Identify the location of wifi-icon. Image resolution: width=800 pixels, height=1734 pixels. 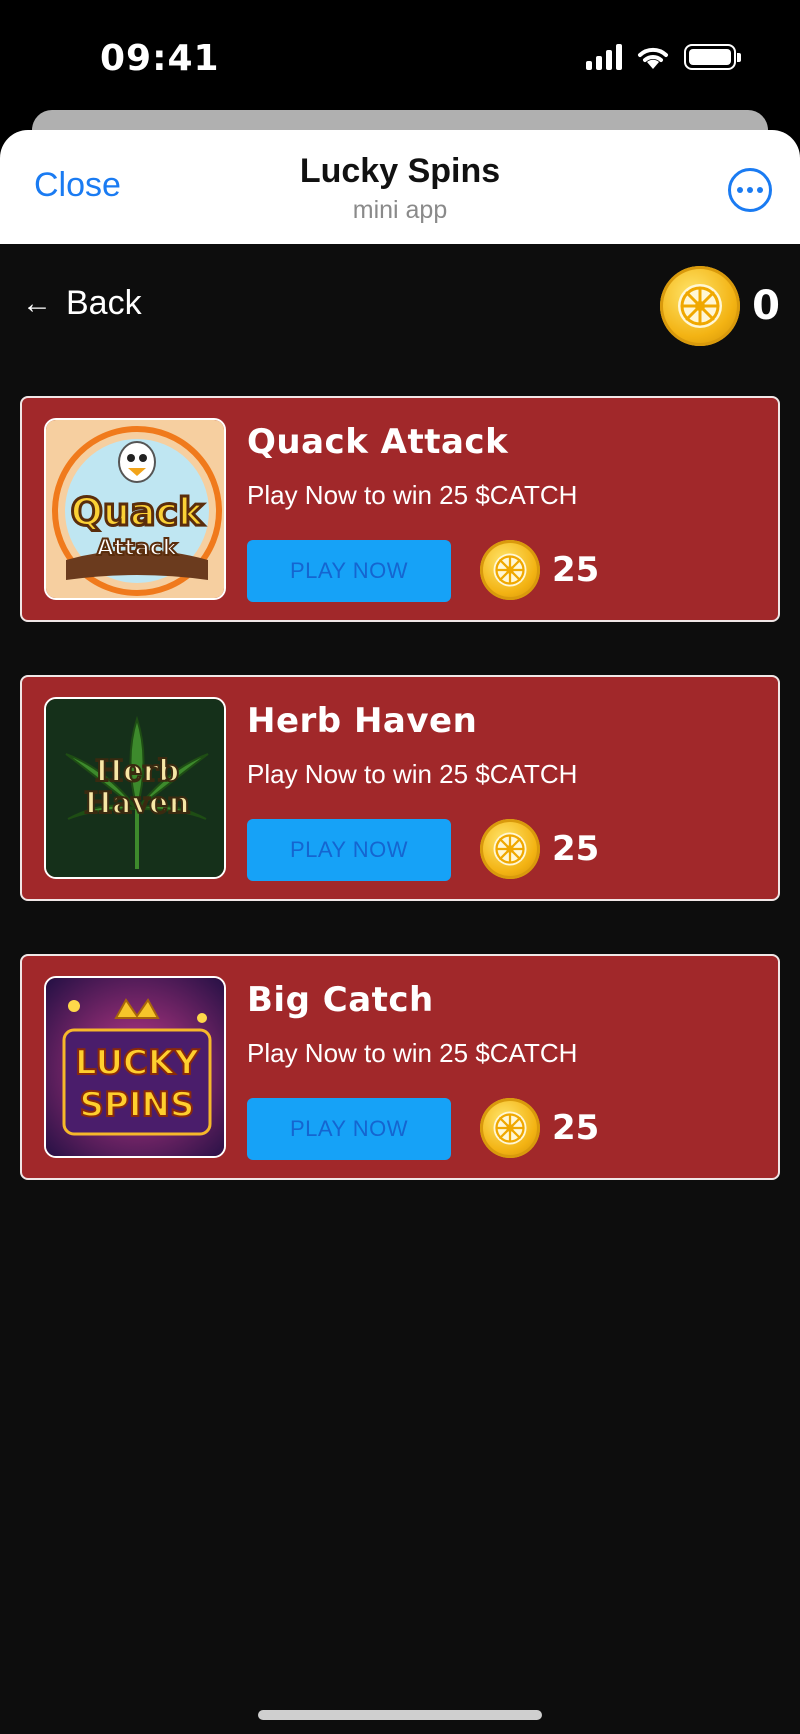
(653, 58).